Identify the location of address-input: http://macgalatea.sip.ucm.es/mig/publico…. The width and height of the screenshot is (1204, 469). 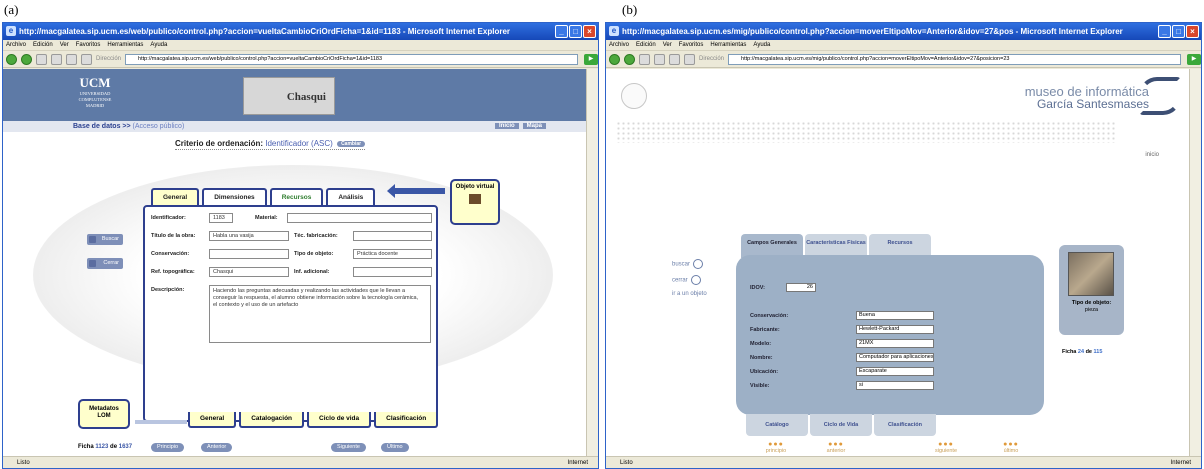
(954, 59).